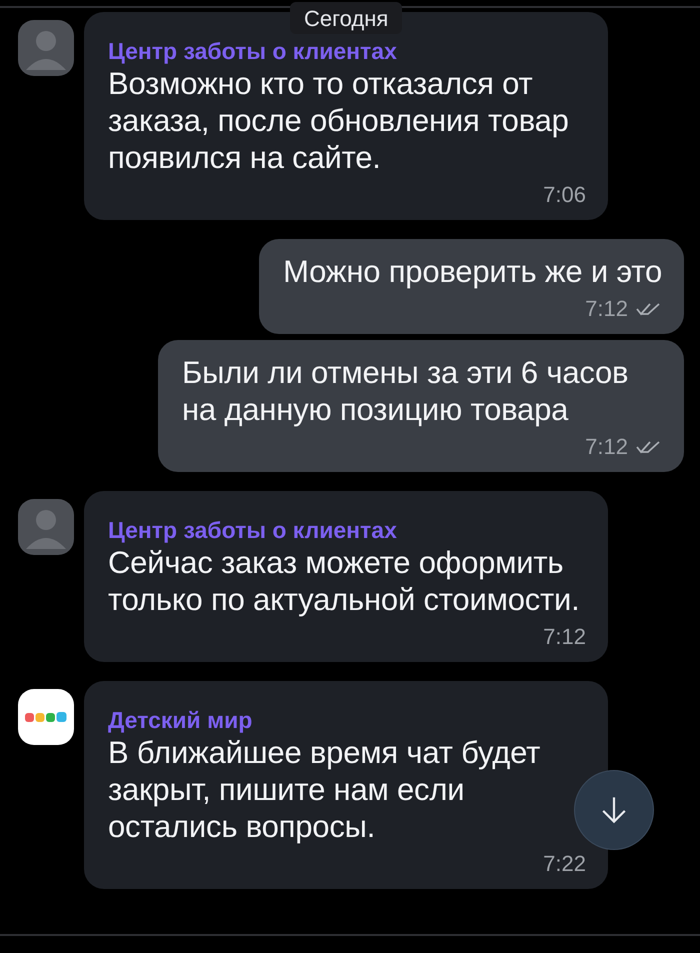  Describe the element at coordinates (325, 789) in the screenshot. I see `message-text: В ближайшее время чат будет закрыт, пишите нам если остались вопросы.` at that location.